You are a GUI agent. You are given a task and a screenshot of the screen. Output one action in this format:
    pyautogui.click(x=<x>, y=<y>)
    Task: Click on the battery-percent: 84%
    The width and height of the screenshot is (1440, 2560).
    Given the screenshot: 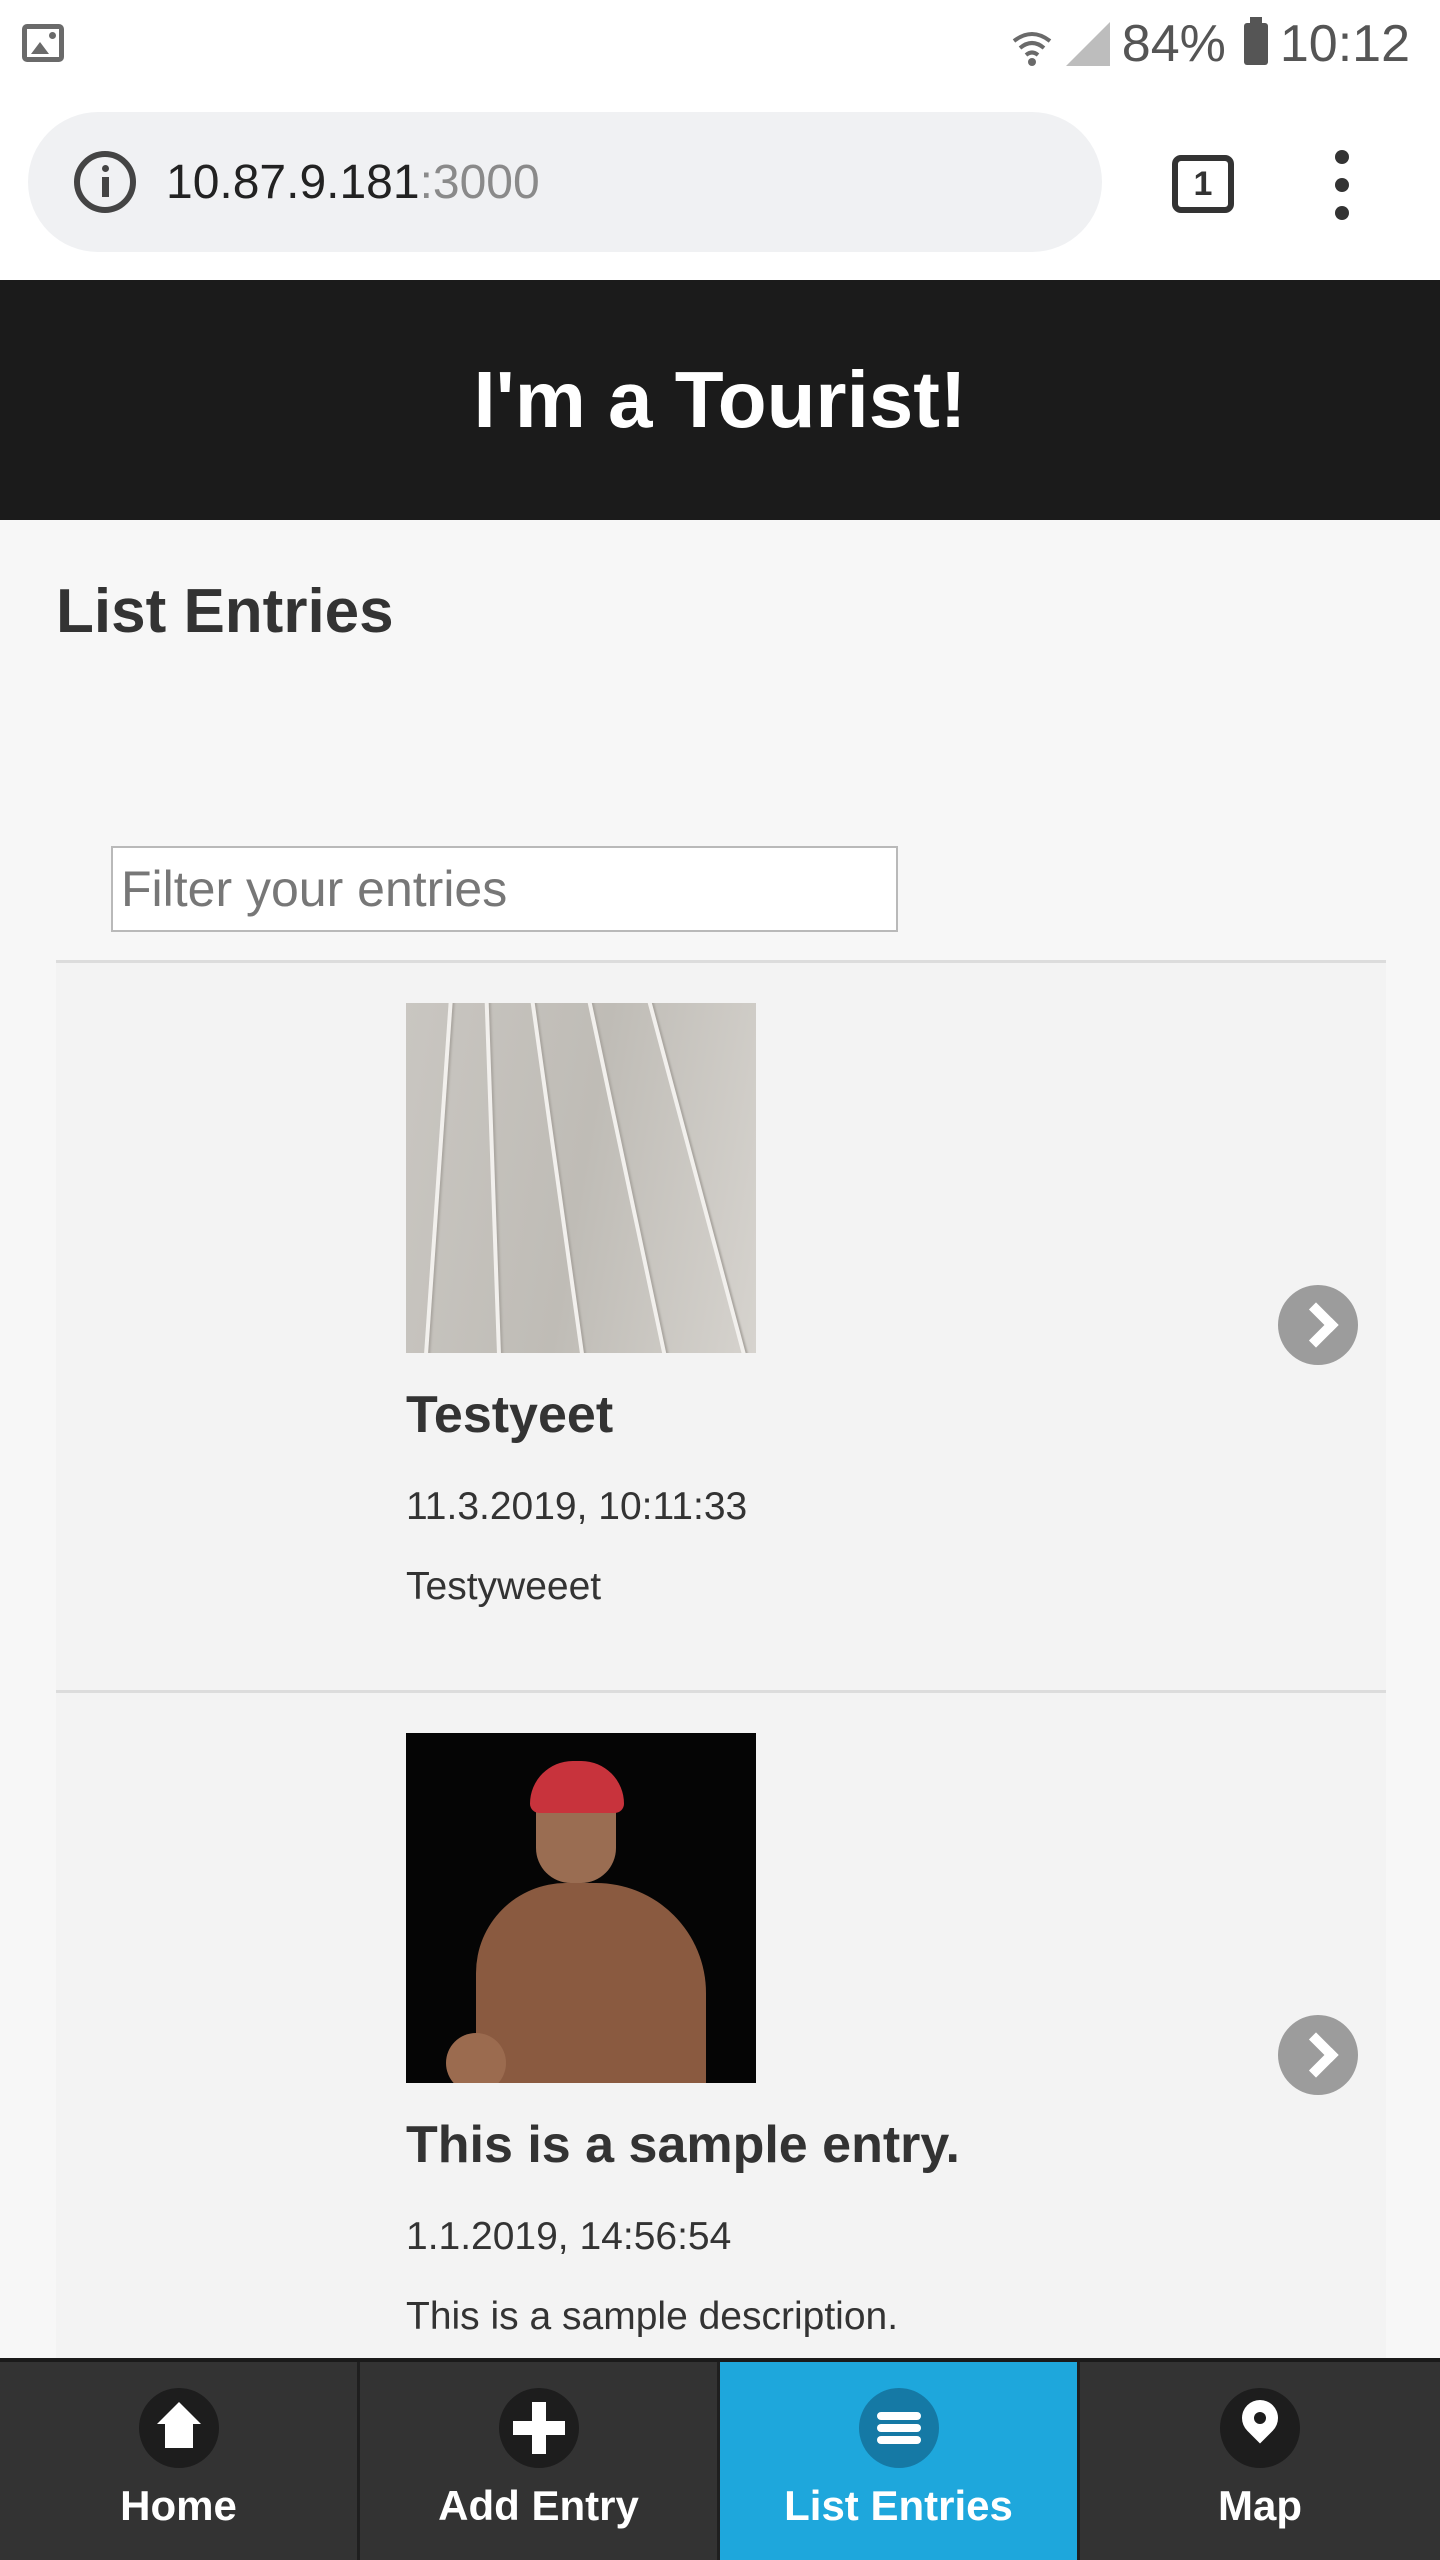 What is the action you would take?
    pyautogui.click(x=1173, y=44)
    